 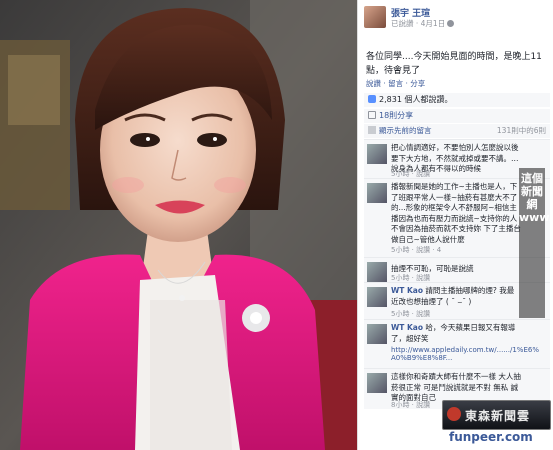 What do you see at coordinates (451, 23) in the screenshot?
I see `globe-icon` at bounding box center [451, 23].